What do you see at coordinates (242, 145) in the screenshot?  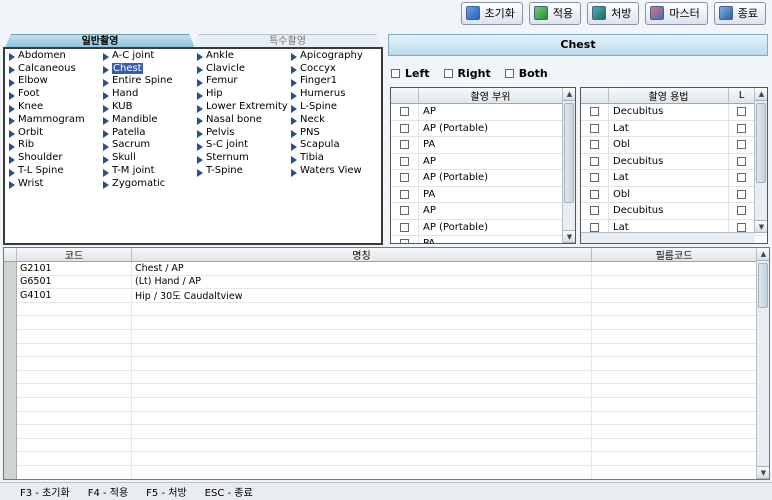 I see `body-part-item: S-C joint` at bounding box center [242, 145].